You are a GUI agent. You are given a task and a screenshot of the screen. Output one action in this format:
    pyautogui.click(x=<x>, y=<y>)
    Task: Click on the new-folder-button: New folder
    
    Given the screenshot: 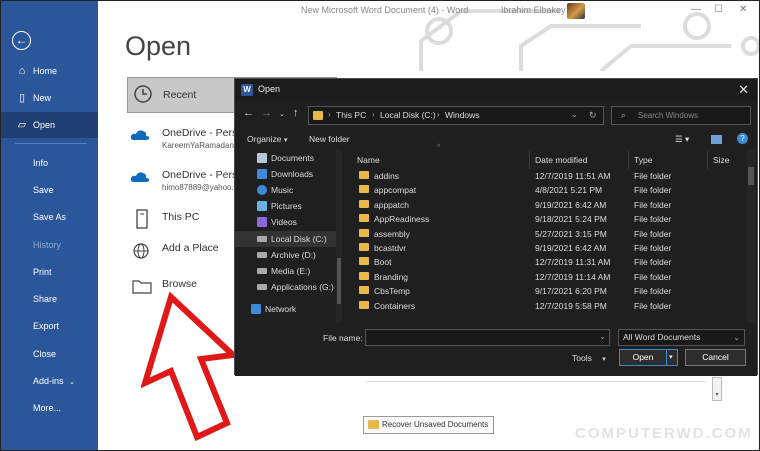 What is the action you would take?
    pyautogui.click(x=329, y=139)
    